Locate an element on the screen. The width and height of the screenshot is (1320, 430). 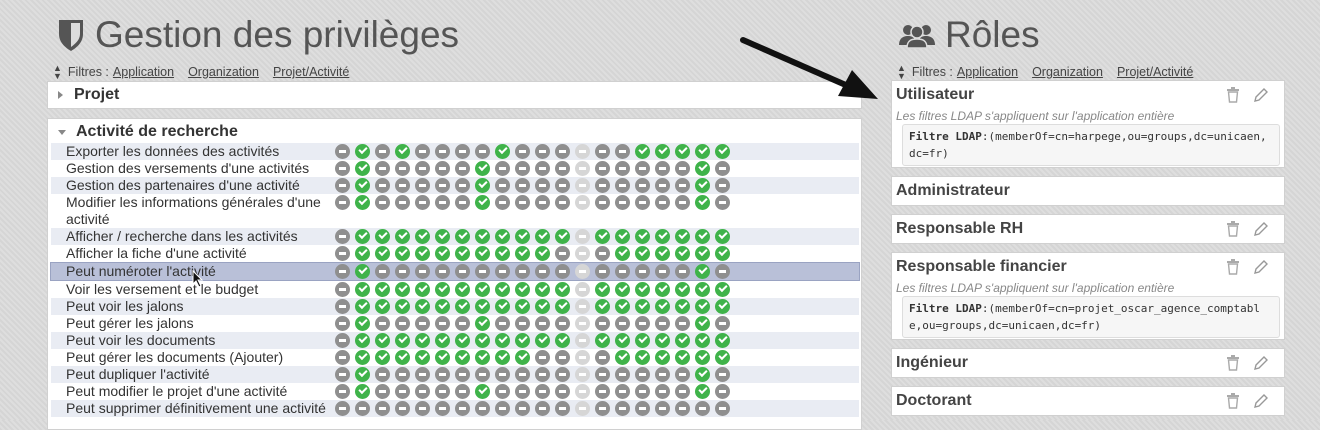
group-projet-header: Projet is located at coordinates (88, 95).